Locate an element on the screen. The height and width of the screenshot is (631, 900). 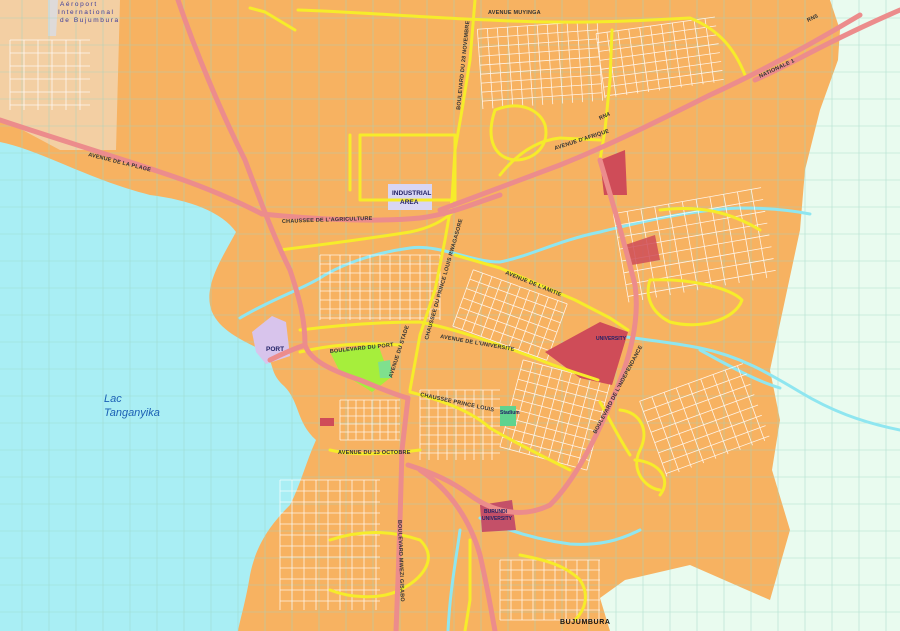
lake-label-line2: Tanganyika is located at coordinates (132, 413).